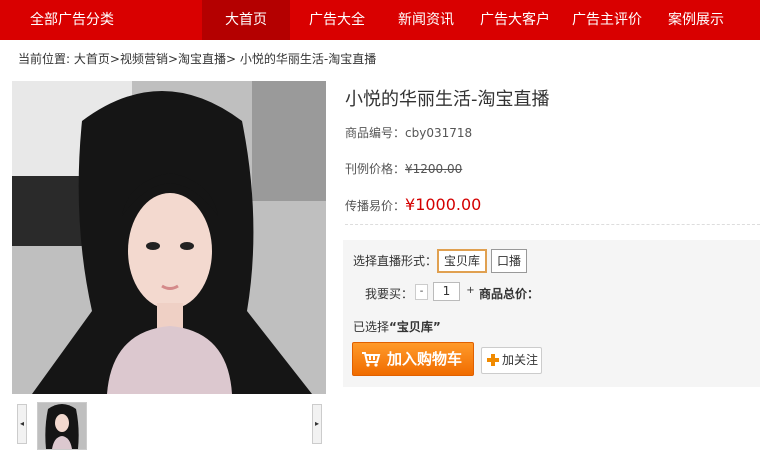 The image size is (760, 466). Describe the element at coordinates (415, 327) in the screenshot. I see `selected-option-value: “宝贝库”` at that location.